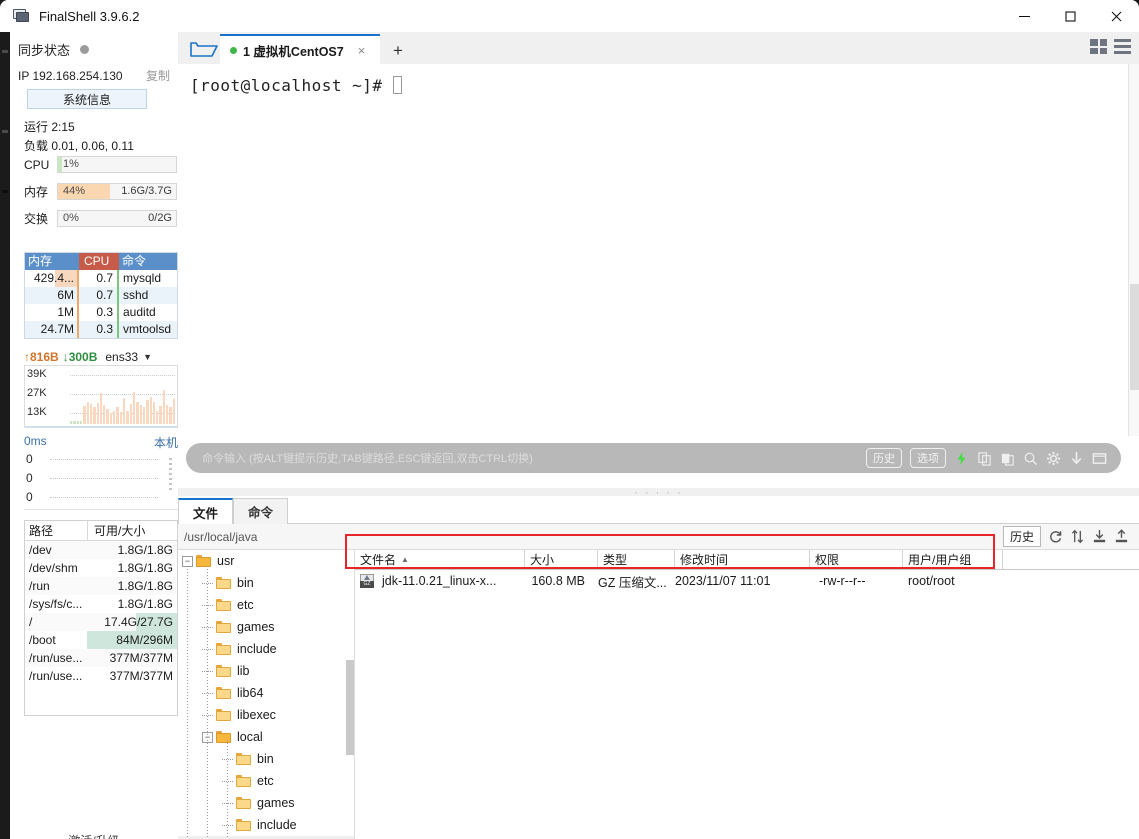  What do you see at coordinates (29, 478) in the screenshot?
I see `lat-y-1: 0` at bounding box center [29, 478].